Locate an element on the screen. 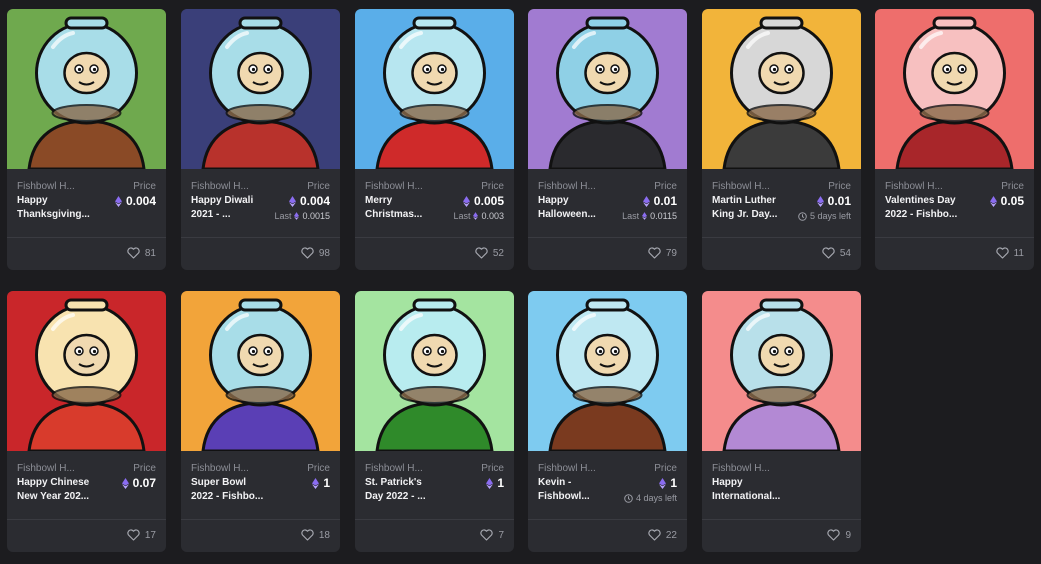 This screenshot has height=564, width=1041. like-button: 79 is located at coordinates (662, 253).